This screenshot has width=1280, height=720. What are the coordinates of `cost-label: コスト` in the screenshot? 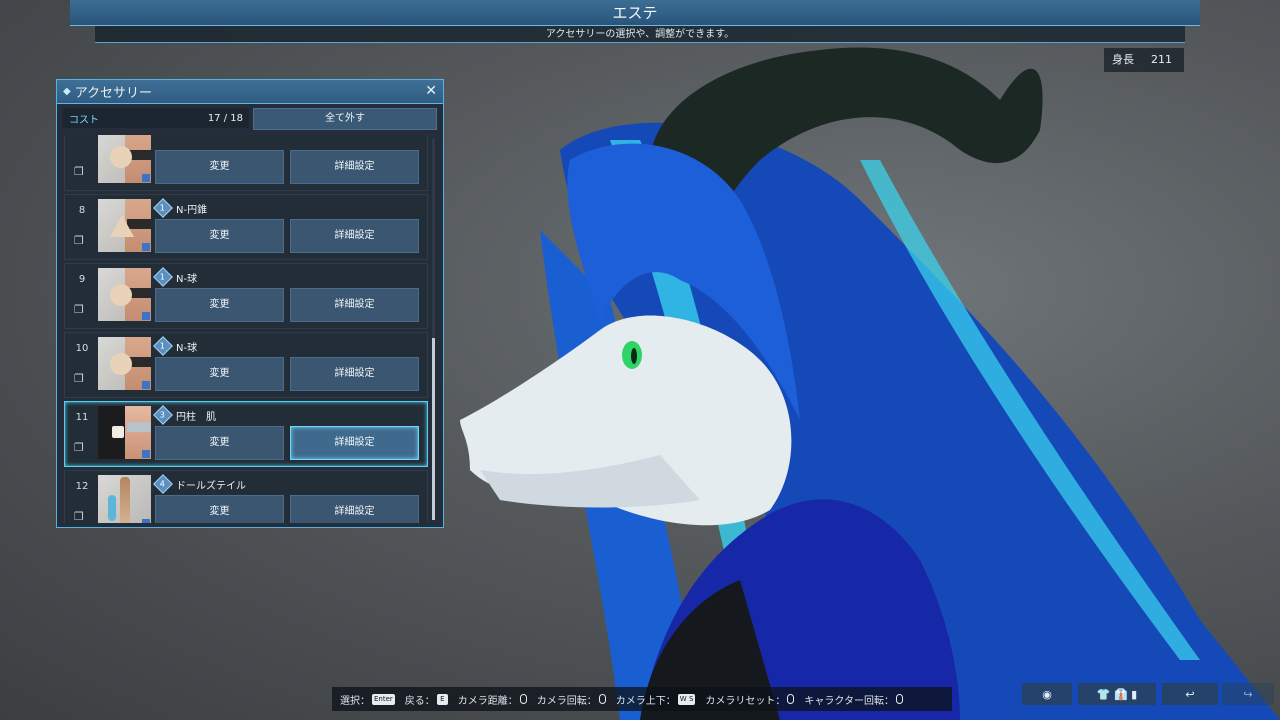 It's located at (84, 120).